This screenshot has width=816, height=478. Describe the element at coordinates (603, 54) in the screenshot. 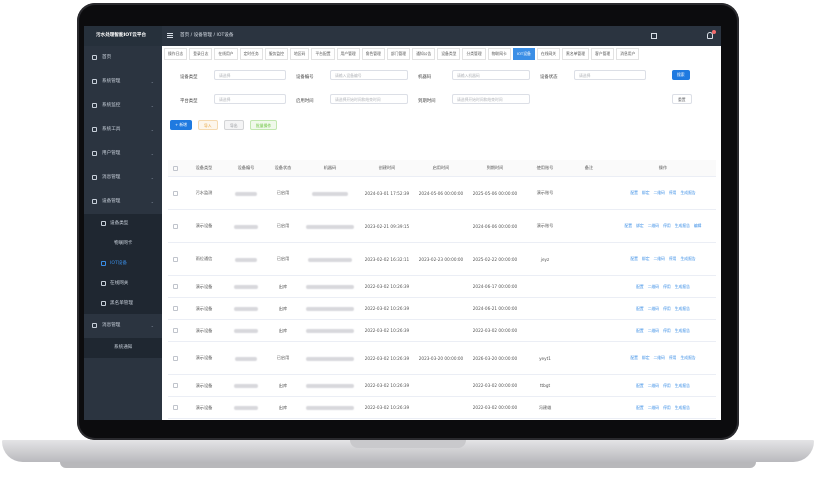

I see `tab-item: 客户管理` at that location.